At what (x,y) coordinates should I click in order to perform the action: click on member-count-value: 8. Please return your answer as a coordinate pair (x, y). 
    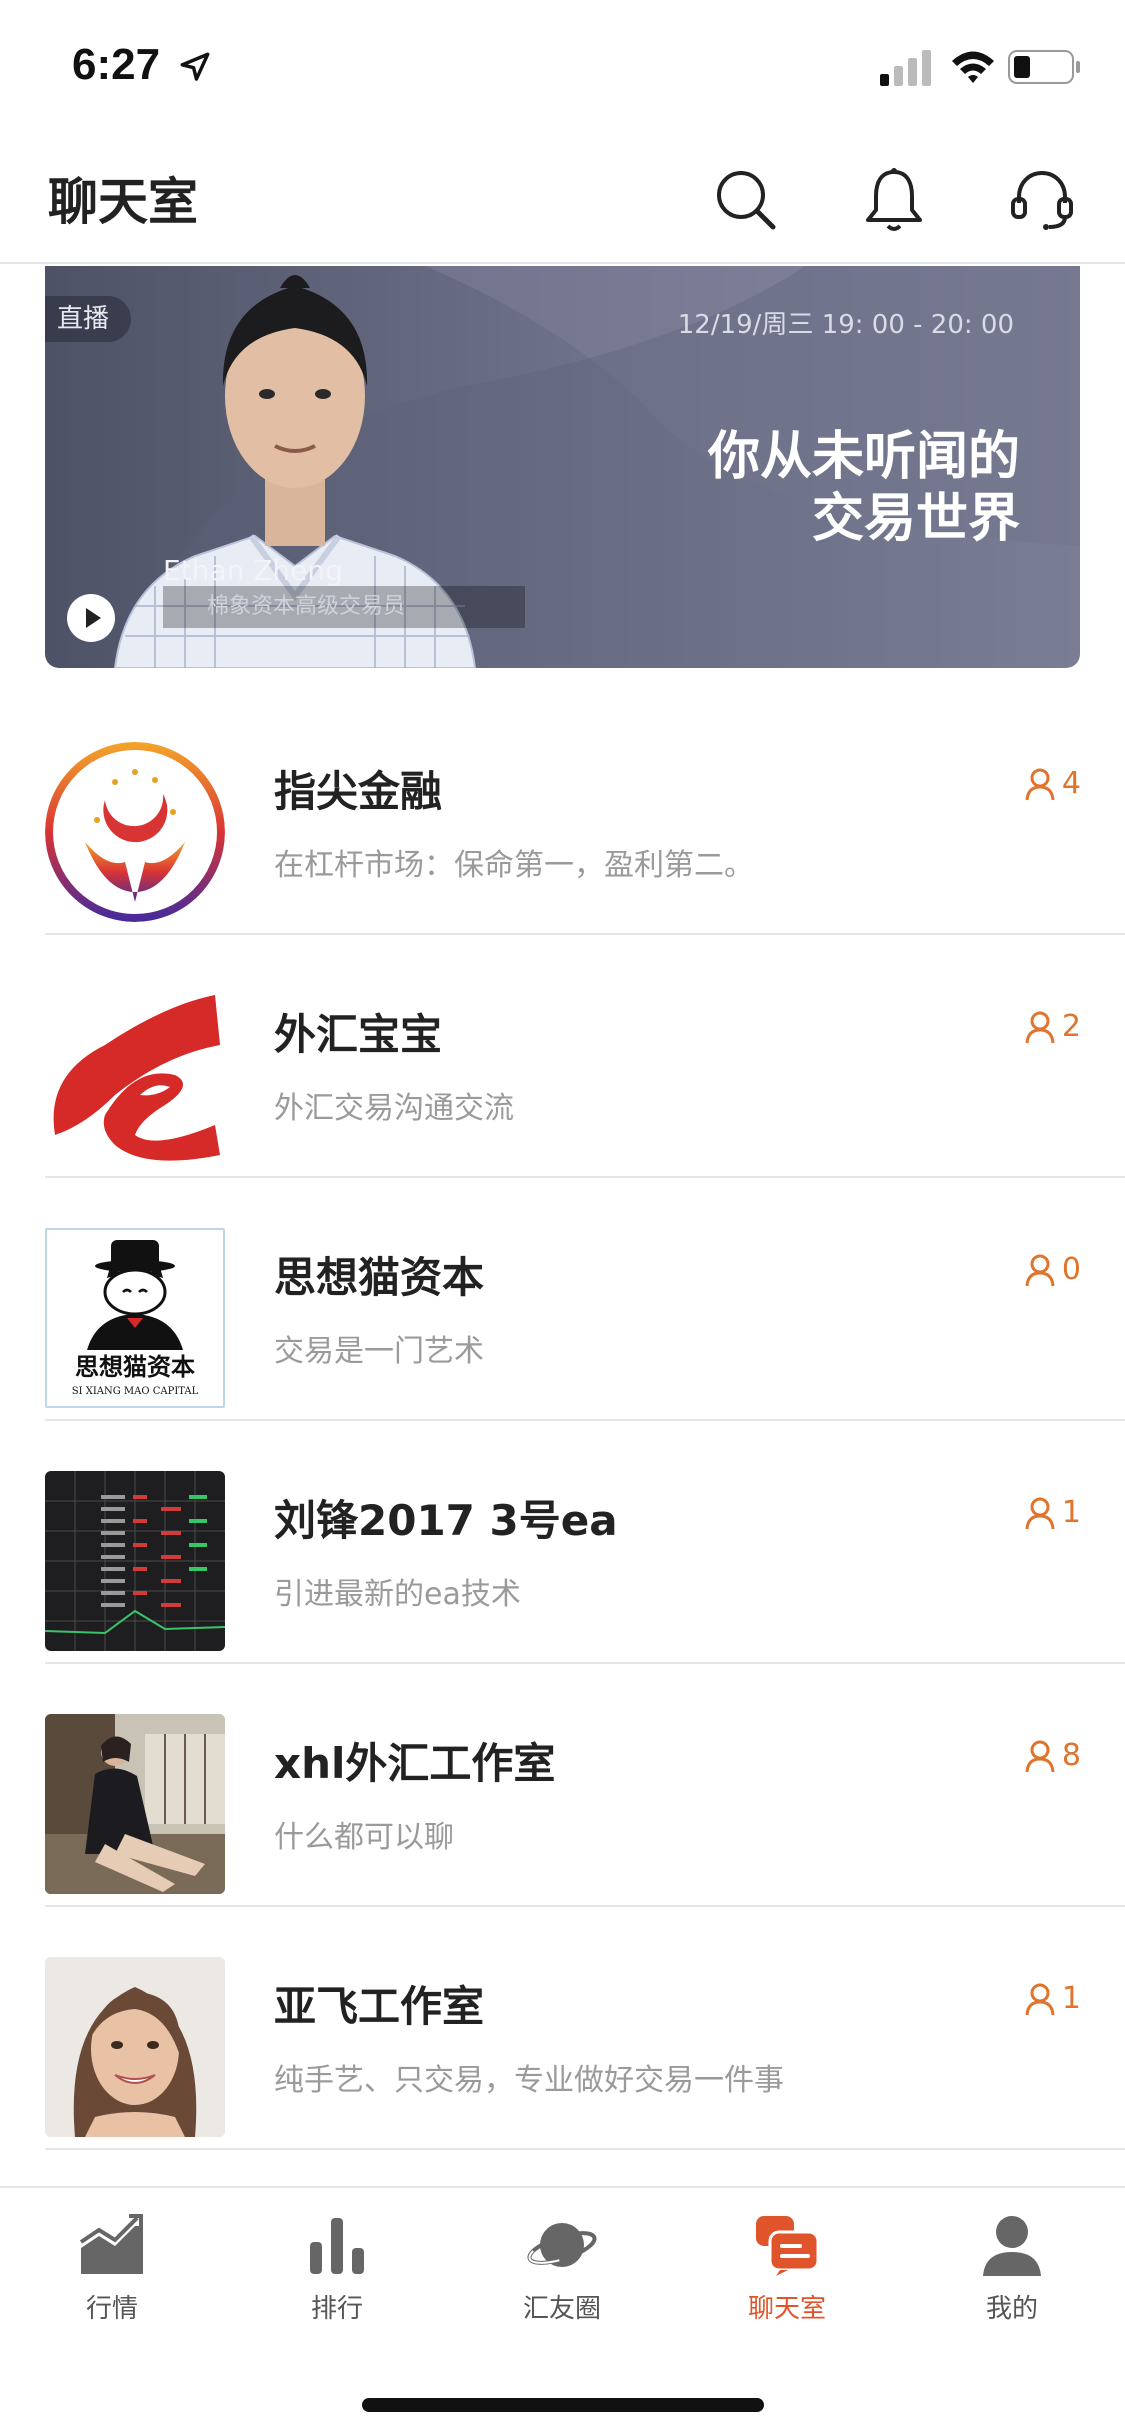
    Looking at the image, I should click on (1071, 1755).